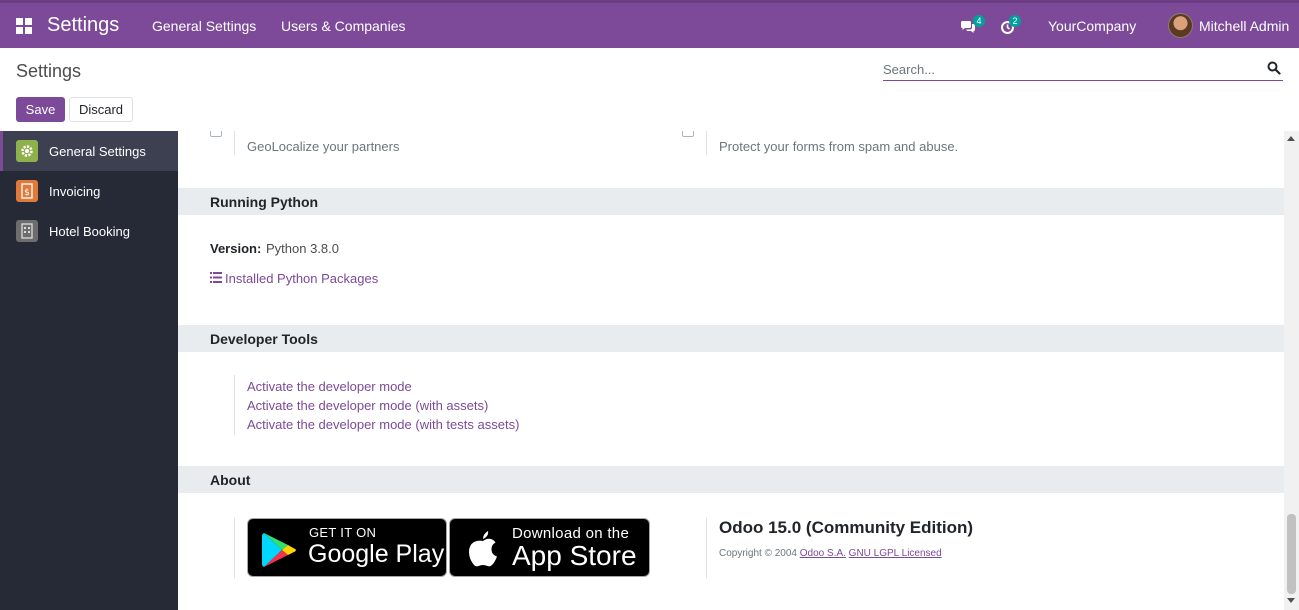  I want to click on running-python-header: Running Python, so click(731, 201).